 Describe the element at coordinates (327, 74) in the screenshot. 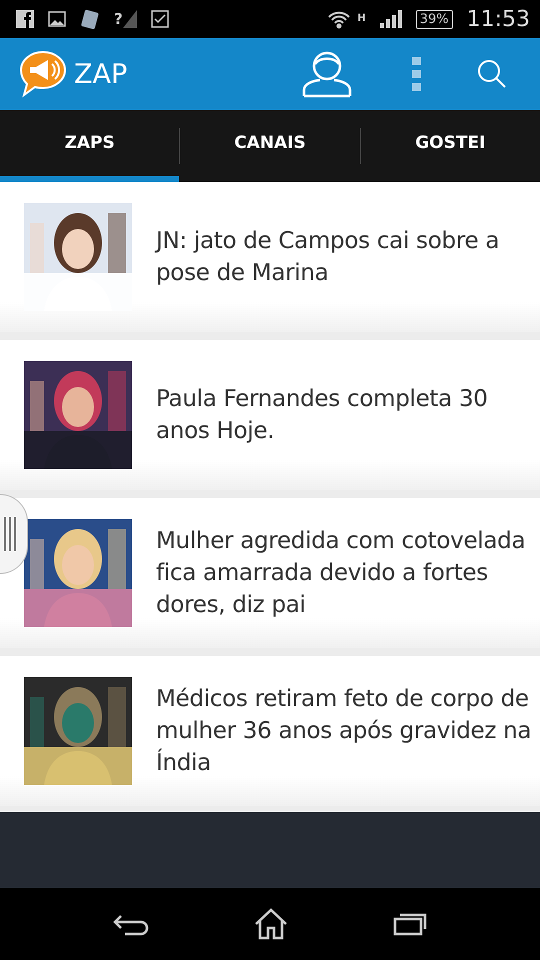

I see `profile-icon` at that location.